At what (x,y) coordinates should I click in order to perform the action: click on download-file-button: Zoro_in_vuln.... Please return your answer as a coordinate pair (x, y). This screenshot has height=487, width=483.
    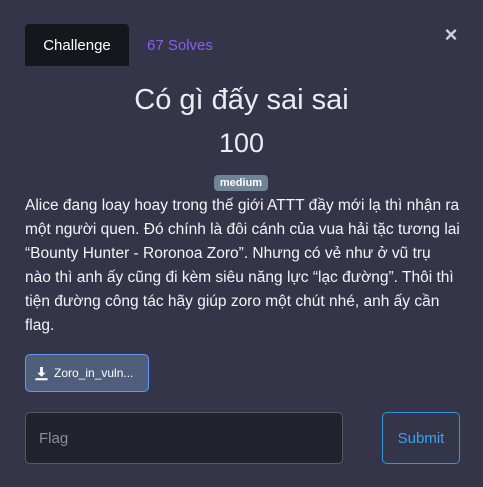
    Looking at the image, I should click on (87, 373).